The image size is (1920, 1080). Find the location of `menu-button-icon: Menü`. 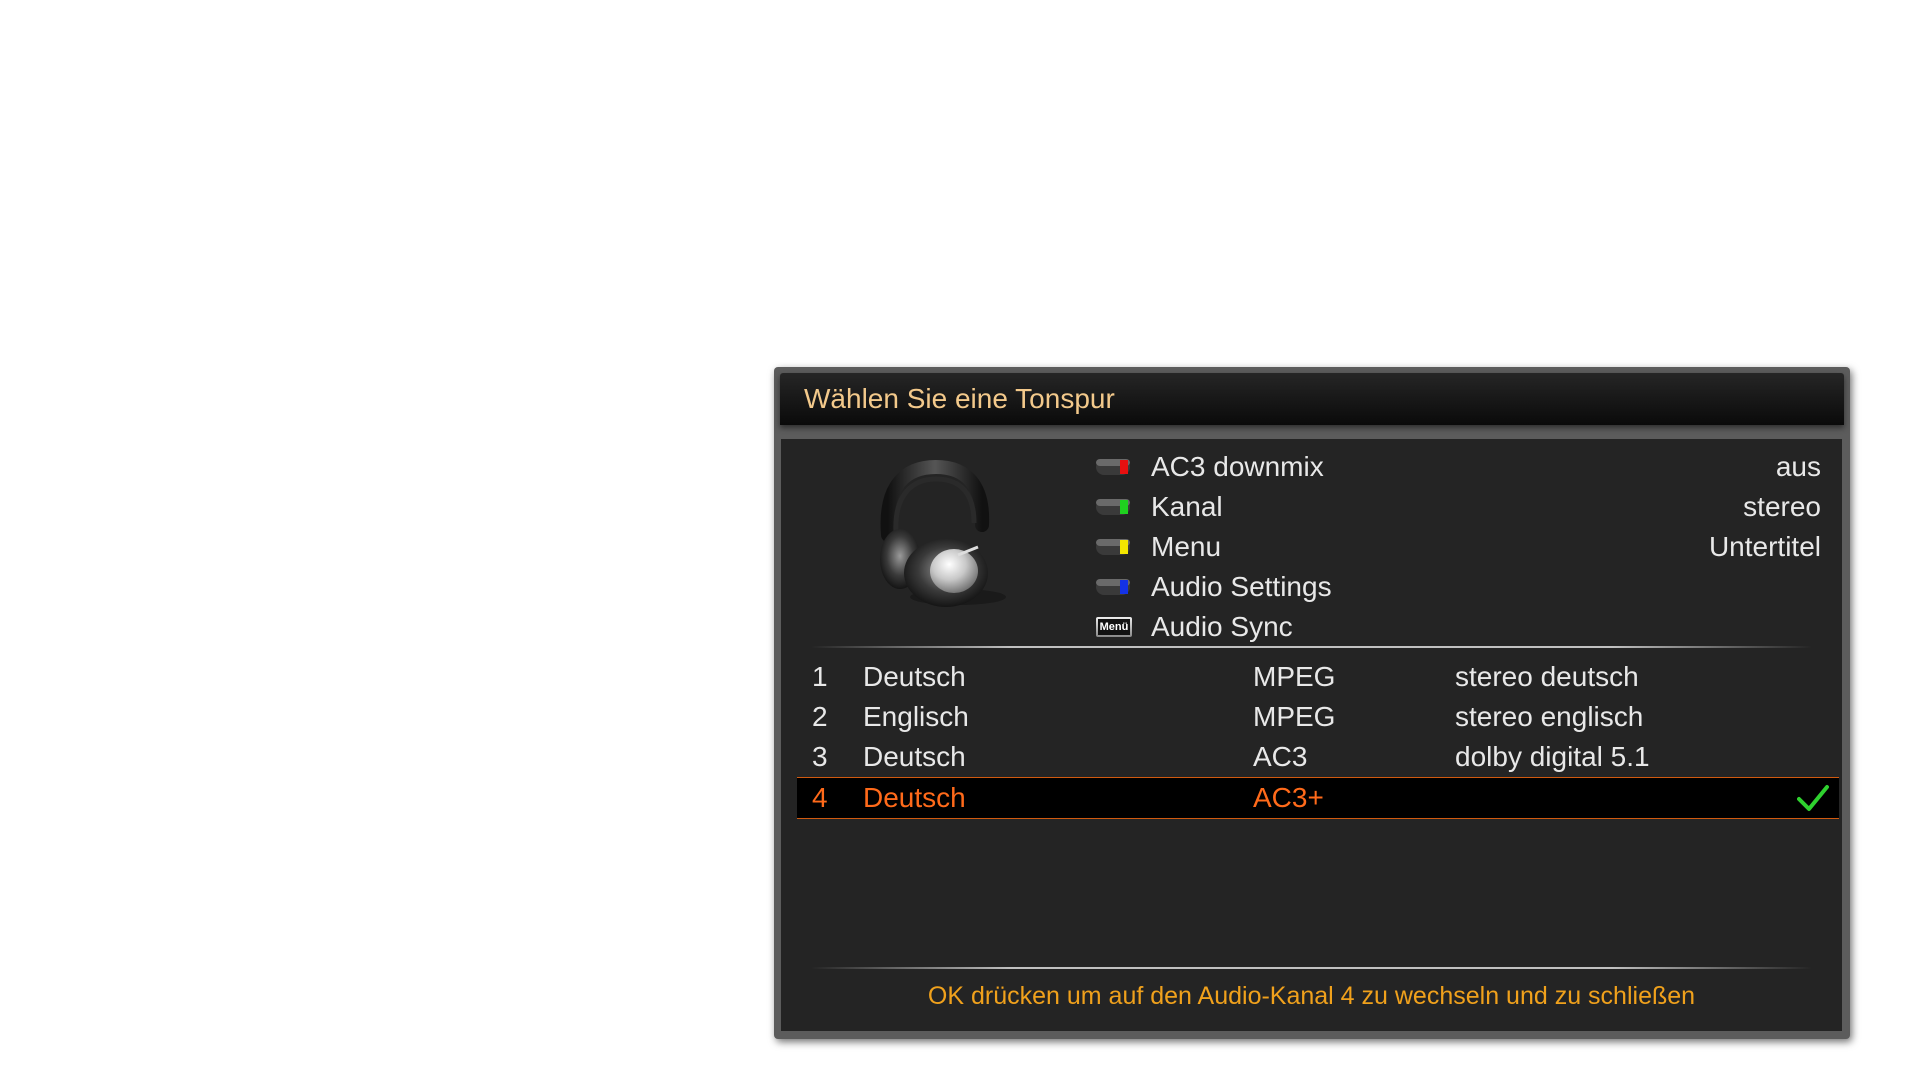

menu-button-icon: Menü is located at coordinates (1114, 627).